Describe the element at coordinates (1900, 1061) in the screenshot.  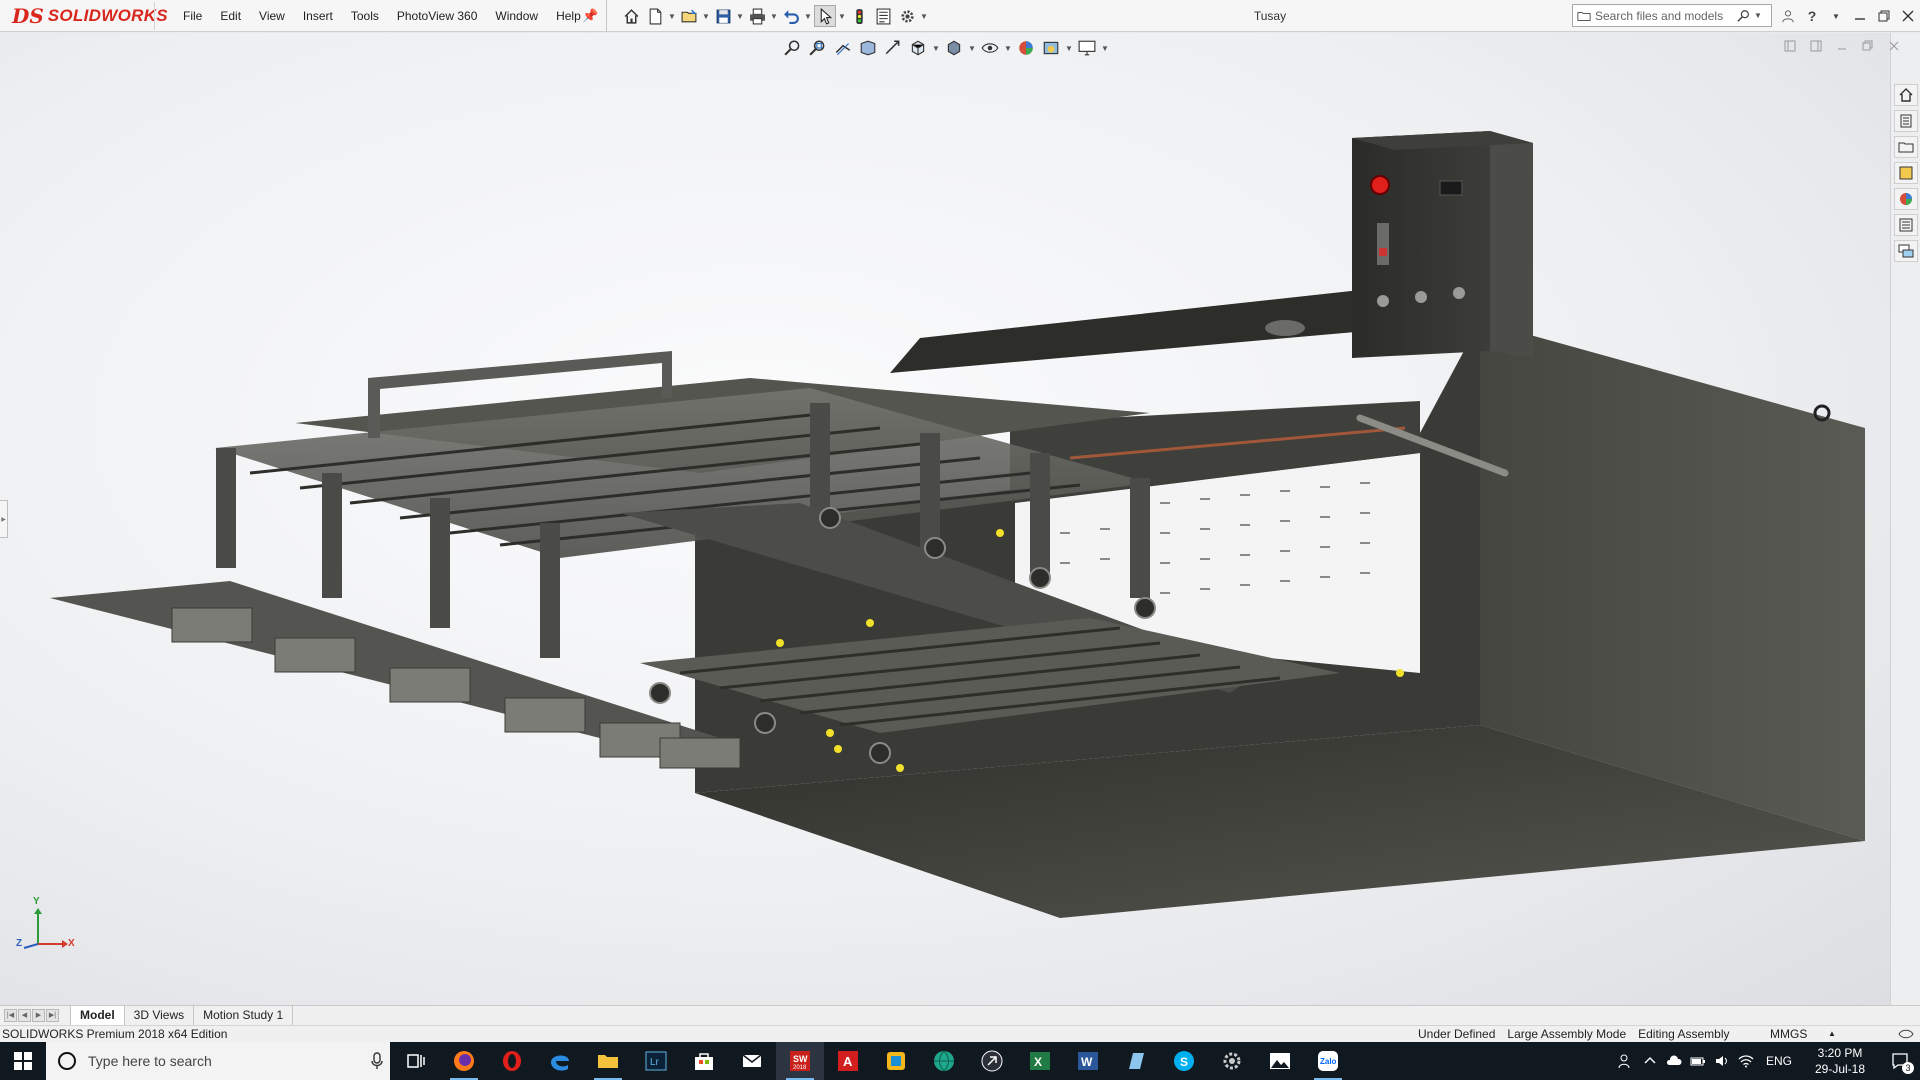
I see `action-center-button: 3` at that location.